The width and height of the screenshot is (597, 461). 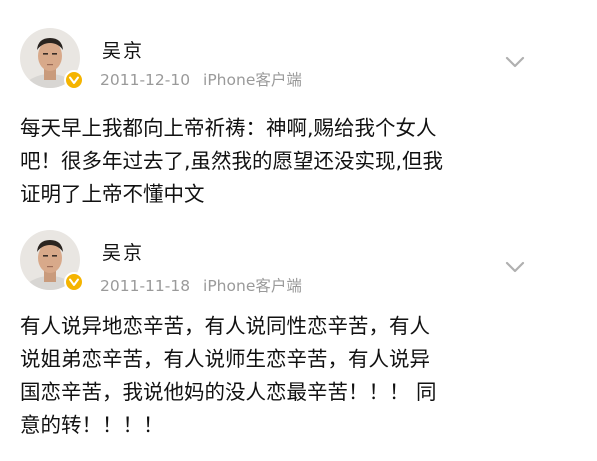 What do you see at coordinates (145, 80) in the screenshot?
I see `post-date: 2011-12-10` at bounding box center [145, 80].